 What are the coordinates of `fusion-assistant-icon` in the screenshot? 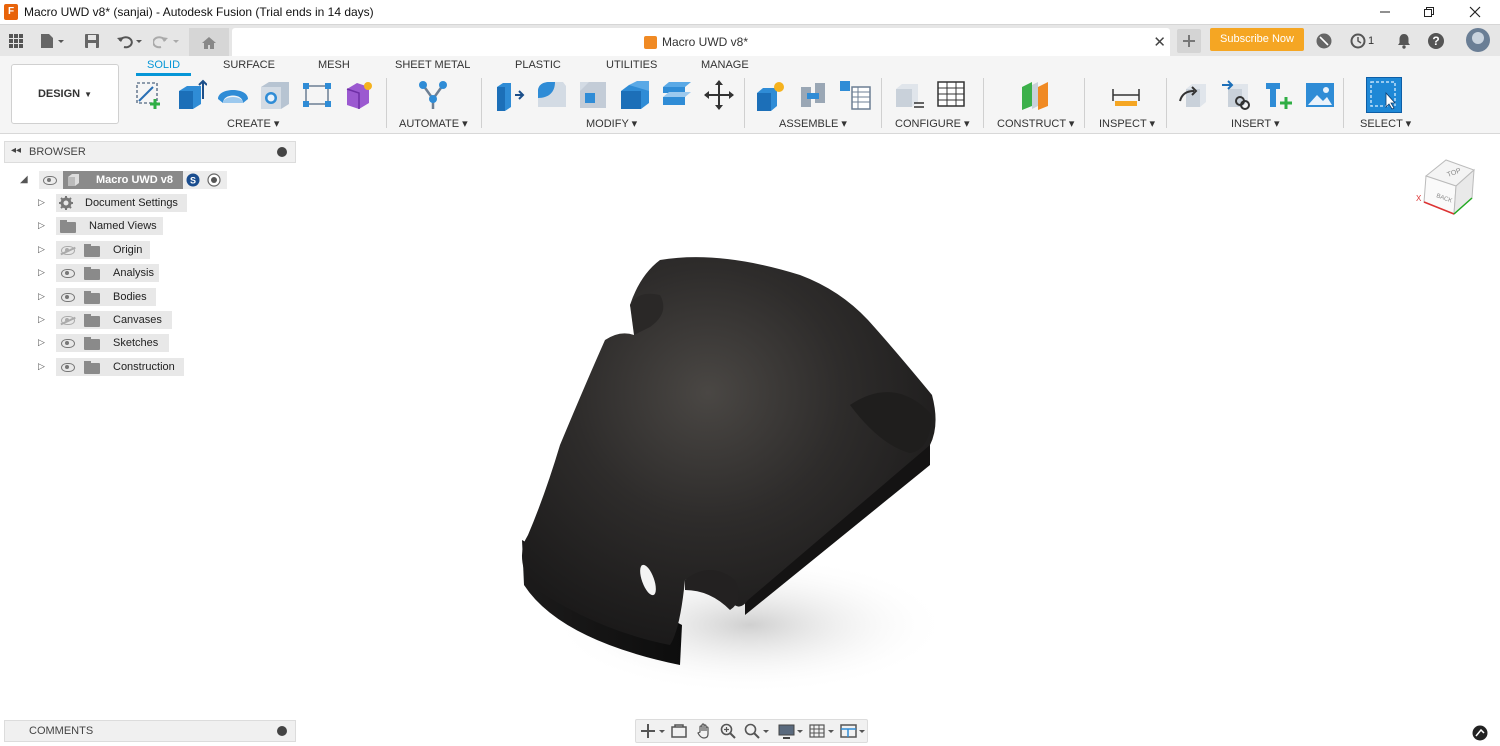 It's located at (1480, 733).